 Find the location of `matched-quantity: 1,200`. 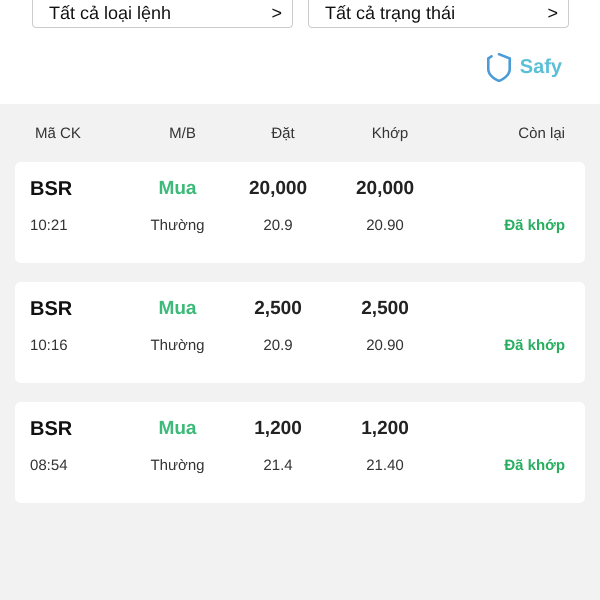

matched-quantity: 1,200 is located at coordinates (385, 429).